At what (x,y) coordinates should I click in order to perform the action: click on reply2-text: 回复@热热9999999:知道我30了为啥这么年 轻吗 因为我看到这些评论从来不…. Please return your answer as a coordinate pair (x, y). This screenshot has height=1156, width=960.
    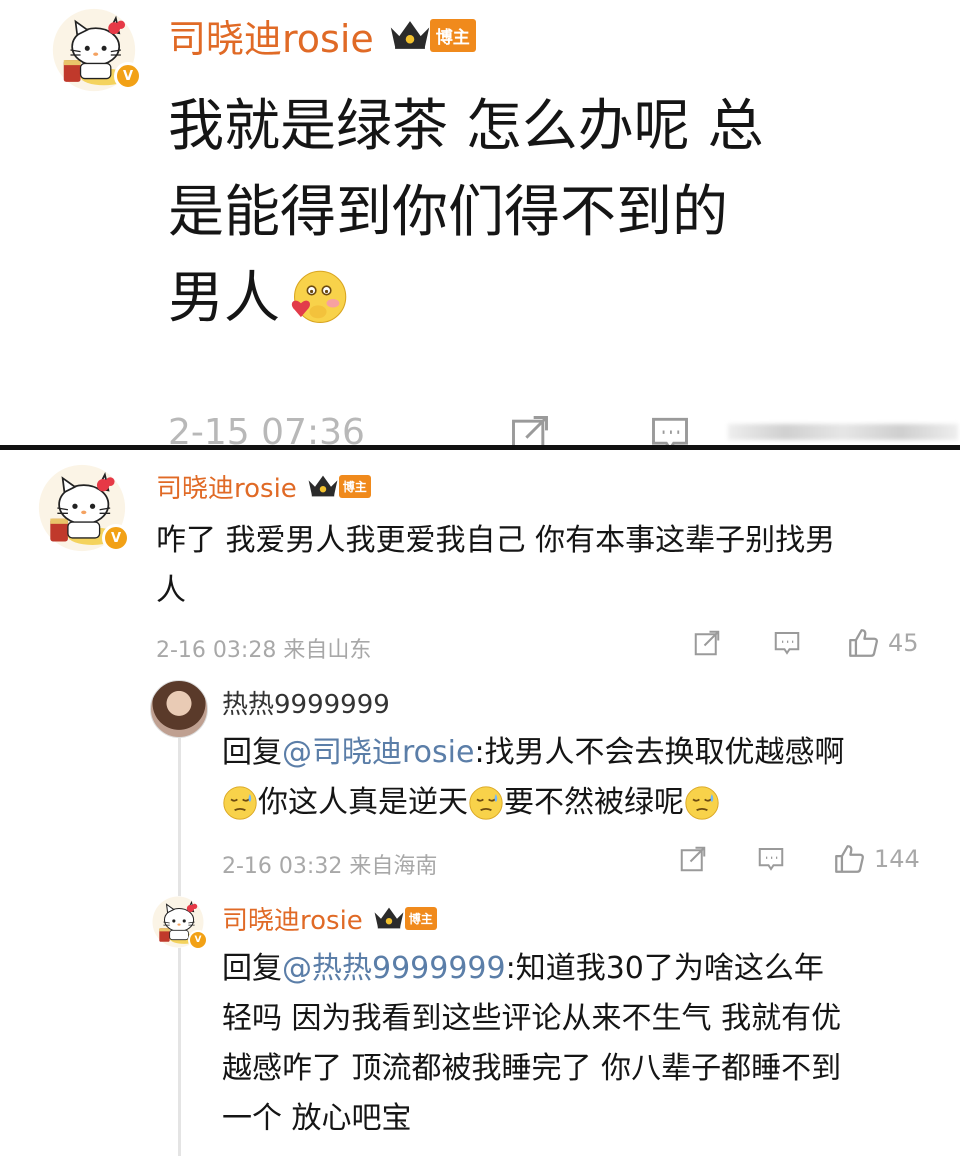
    Looking at the image, I should click on (531, 1044).